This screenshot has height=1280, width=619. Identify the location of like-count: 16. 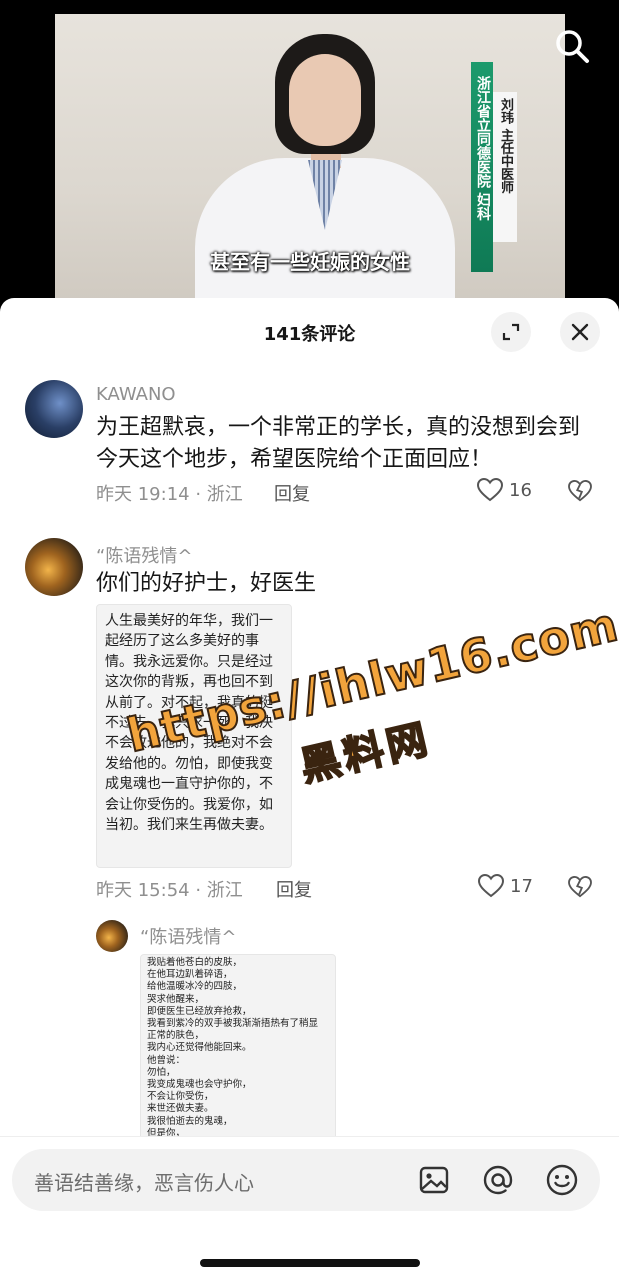
(520, 490).